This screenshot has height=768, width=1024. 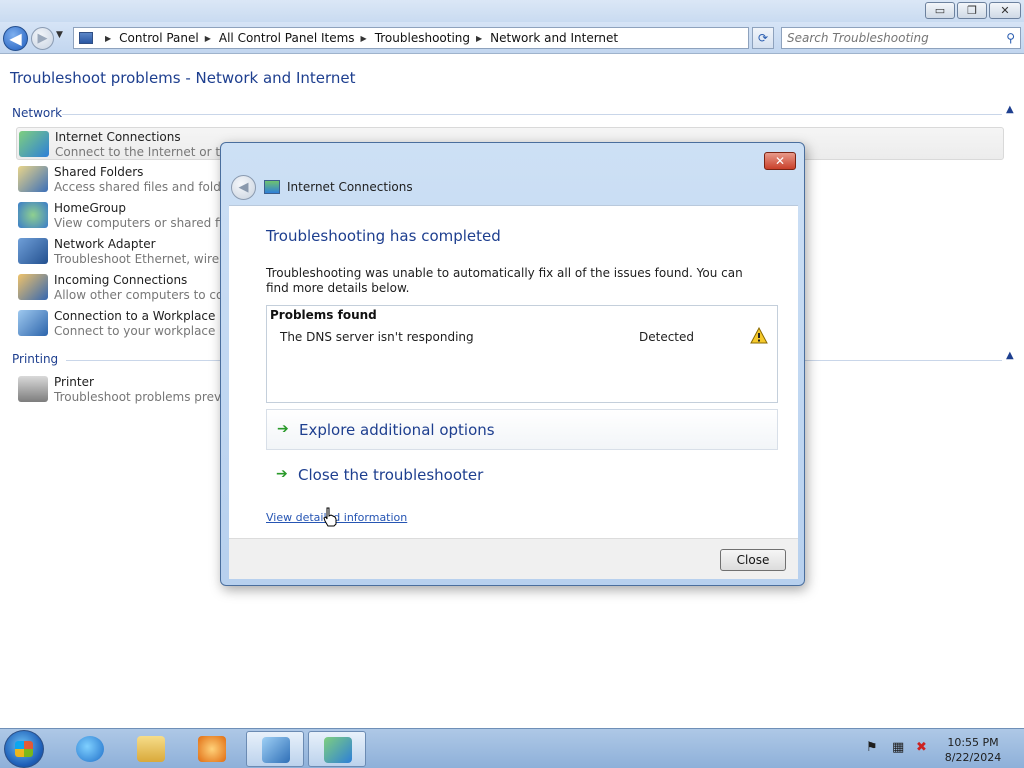 I want to click on troubleshooter-icon, so click(x=338, y=750).